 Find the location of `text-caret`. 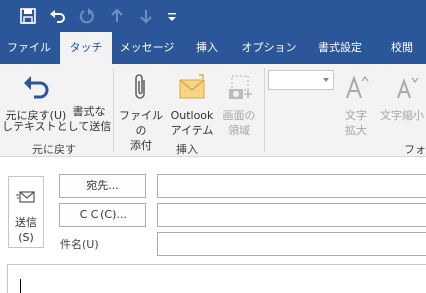

text-caret is located at coordinates (20, 286).